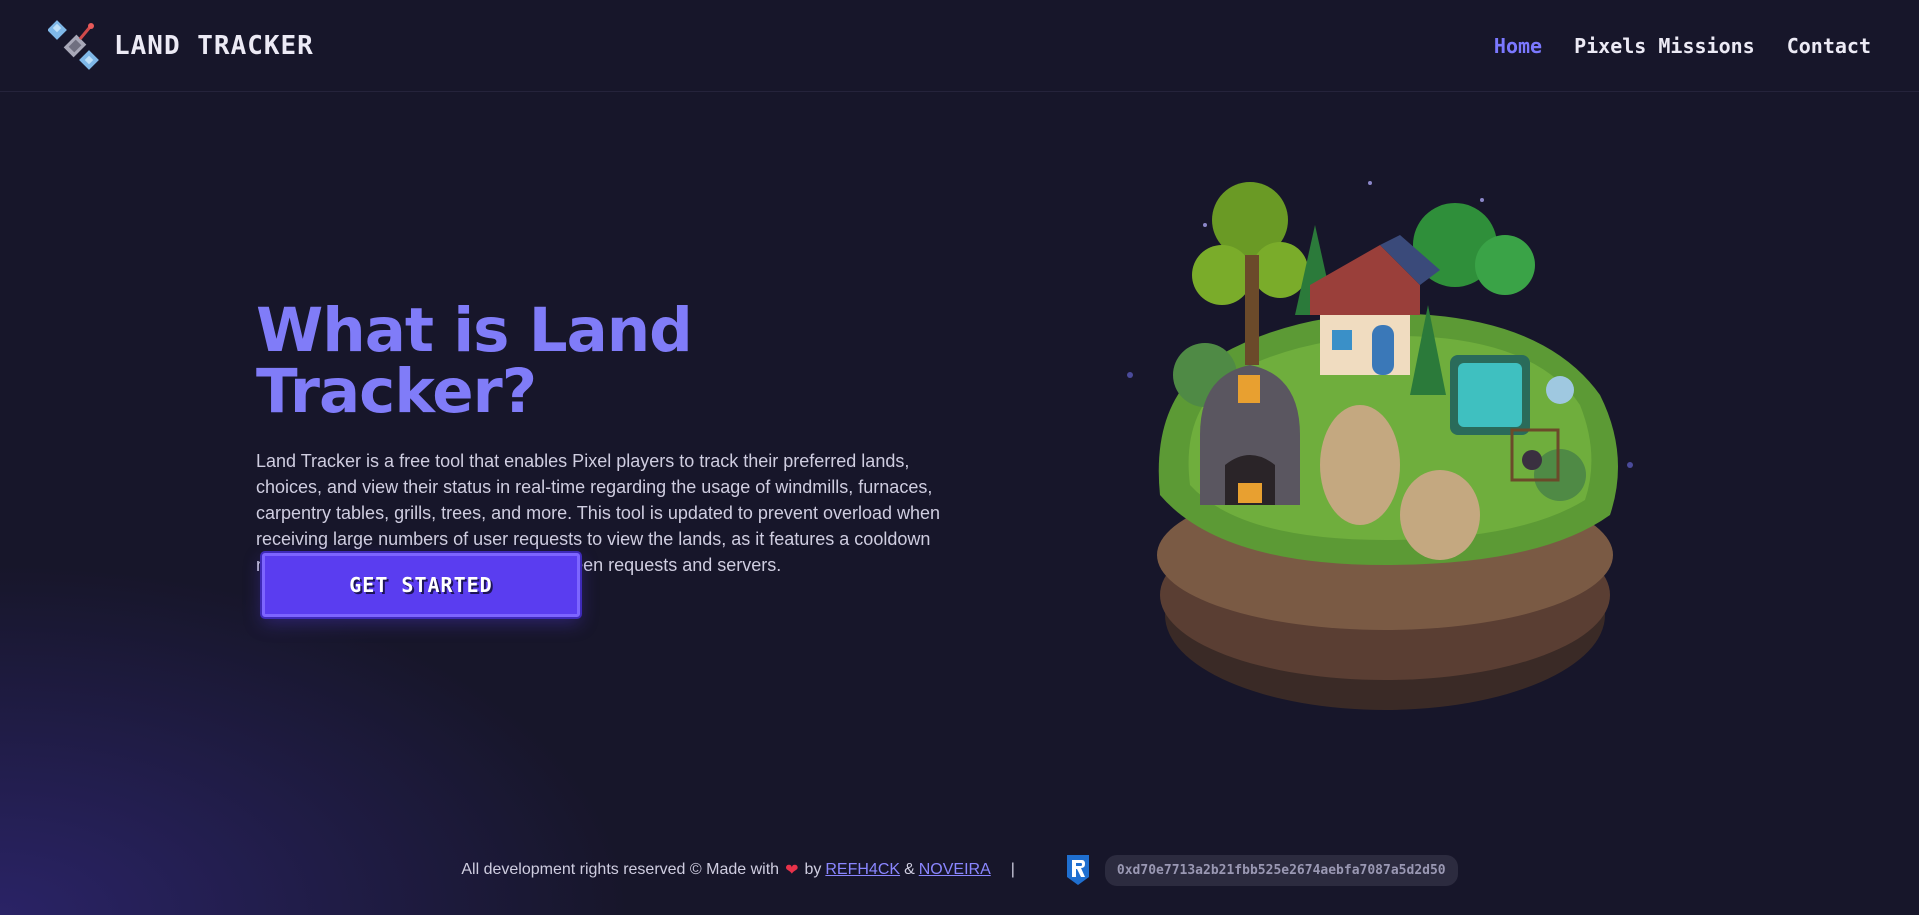 This screenshot has height=915, width=1919. What do you see at coordinates (792, 870) in the screenshot?
I see `heart-icon: ❤` at bounding box center [792, 870].